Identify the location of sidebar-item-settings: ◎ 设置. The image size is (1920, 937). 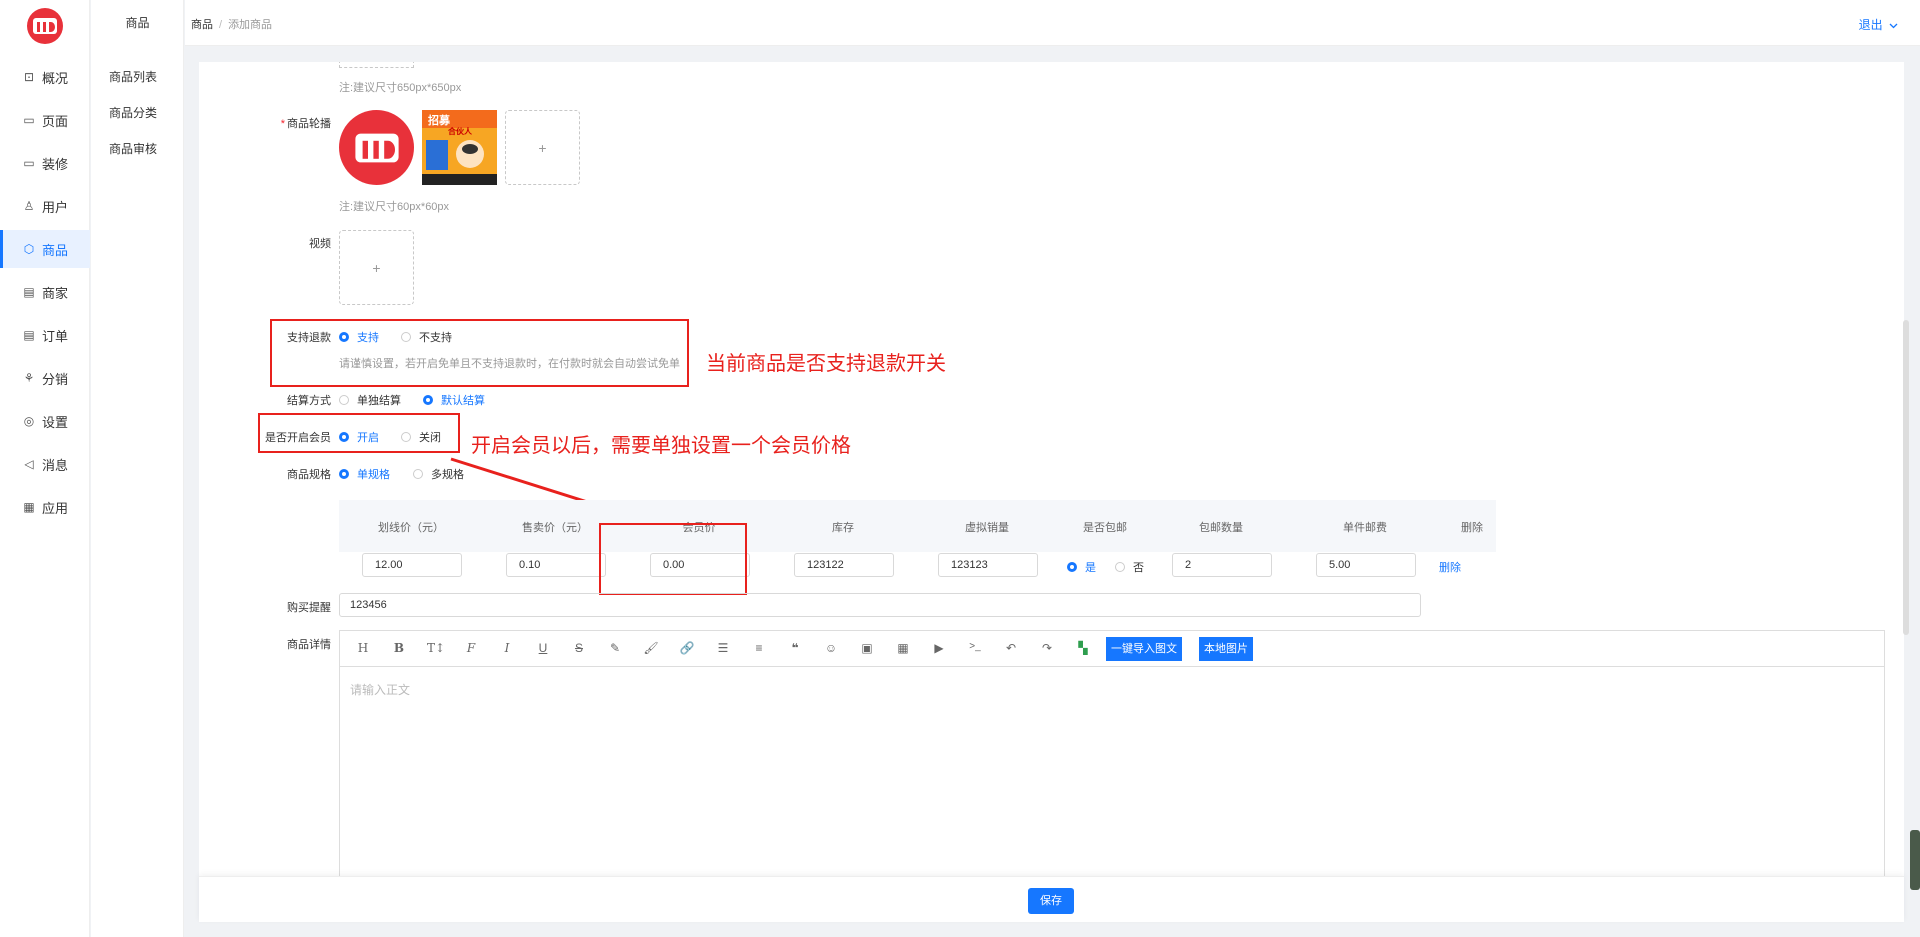
(45, 421).